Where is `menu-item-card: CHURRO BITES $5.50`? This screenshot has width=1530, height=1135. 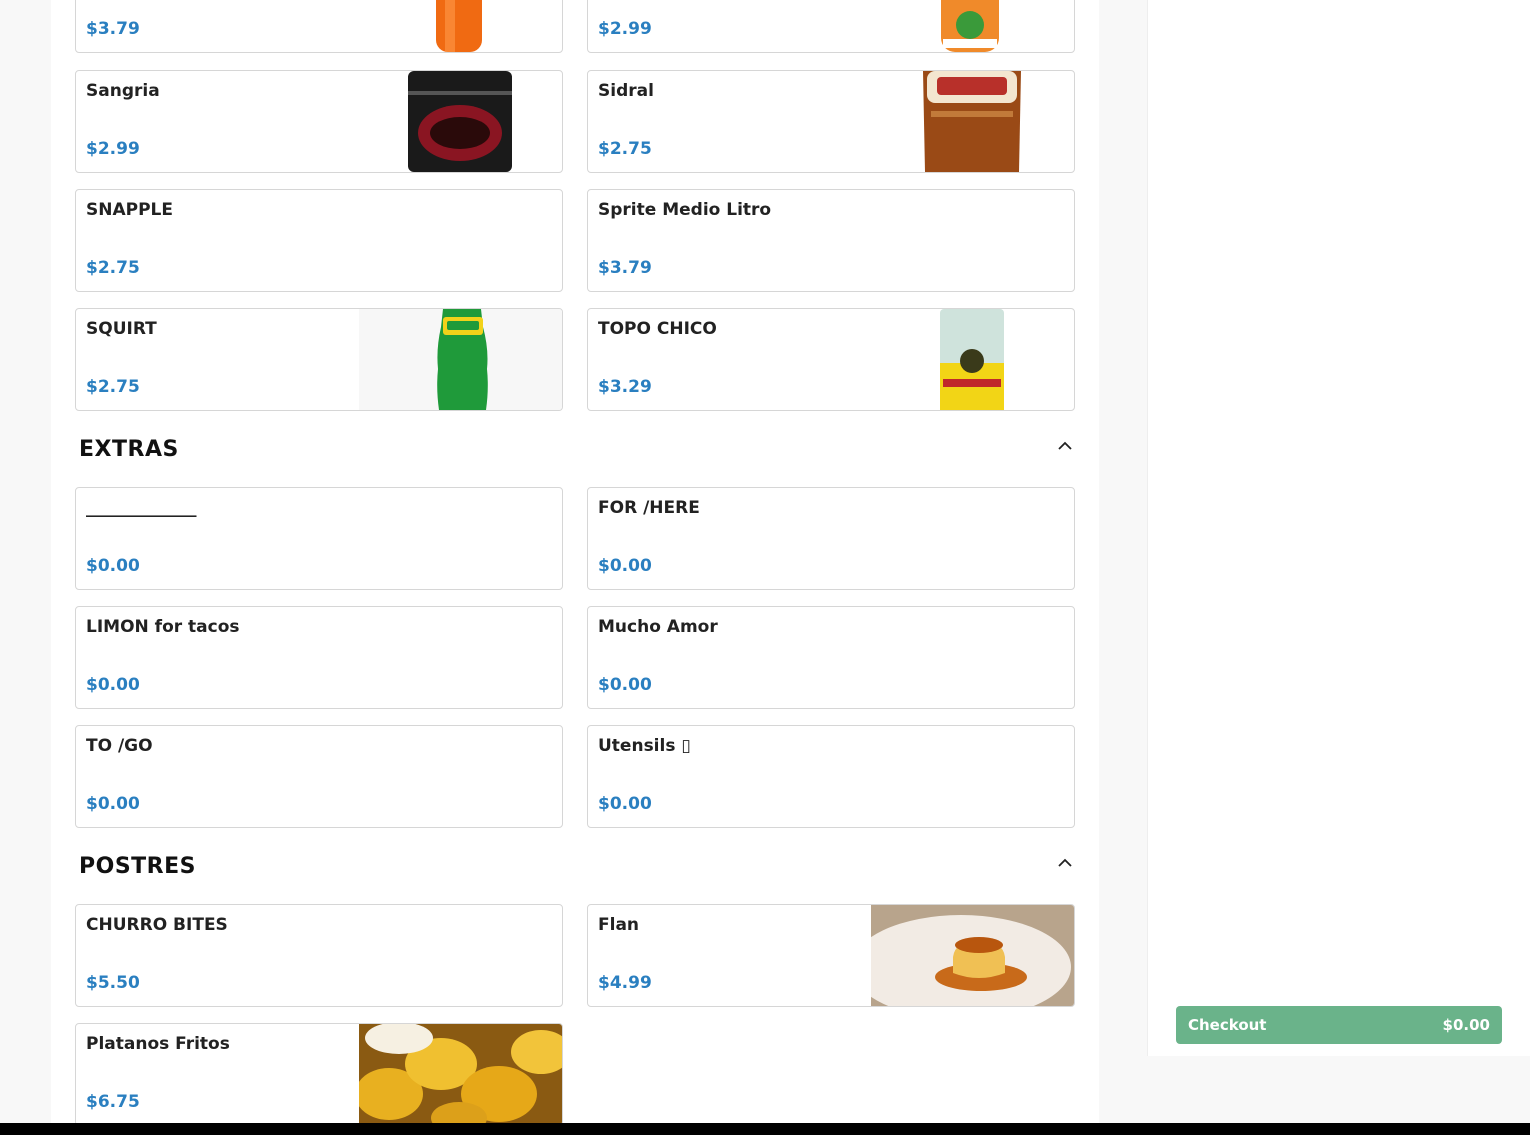
menu-item-card: CHURRO BITES $5.50 is located at coordinates (319, 955).